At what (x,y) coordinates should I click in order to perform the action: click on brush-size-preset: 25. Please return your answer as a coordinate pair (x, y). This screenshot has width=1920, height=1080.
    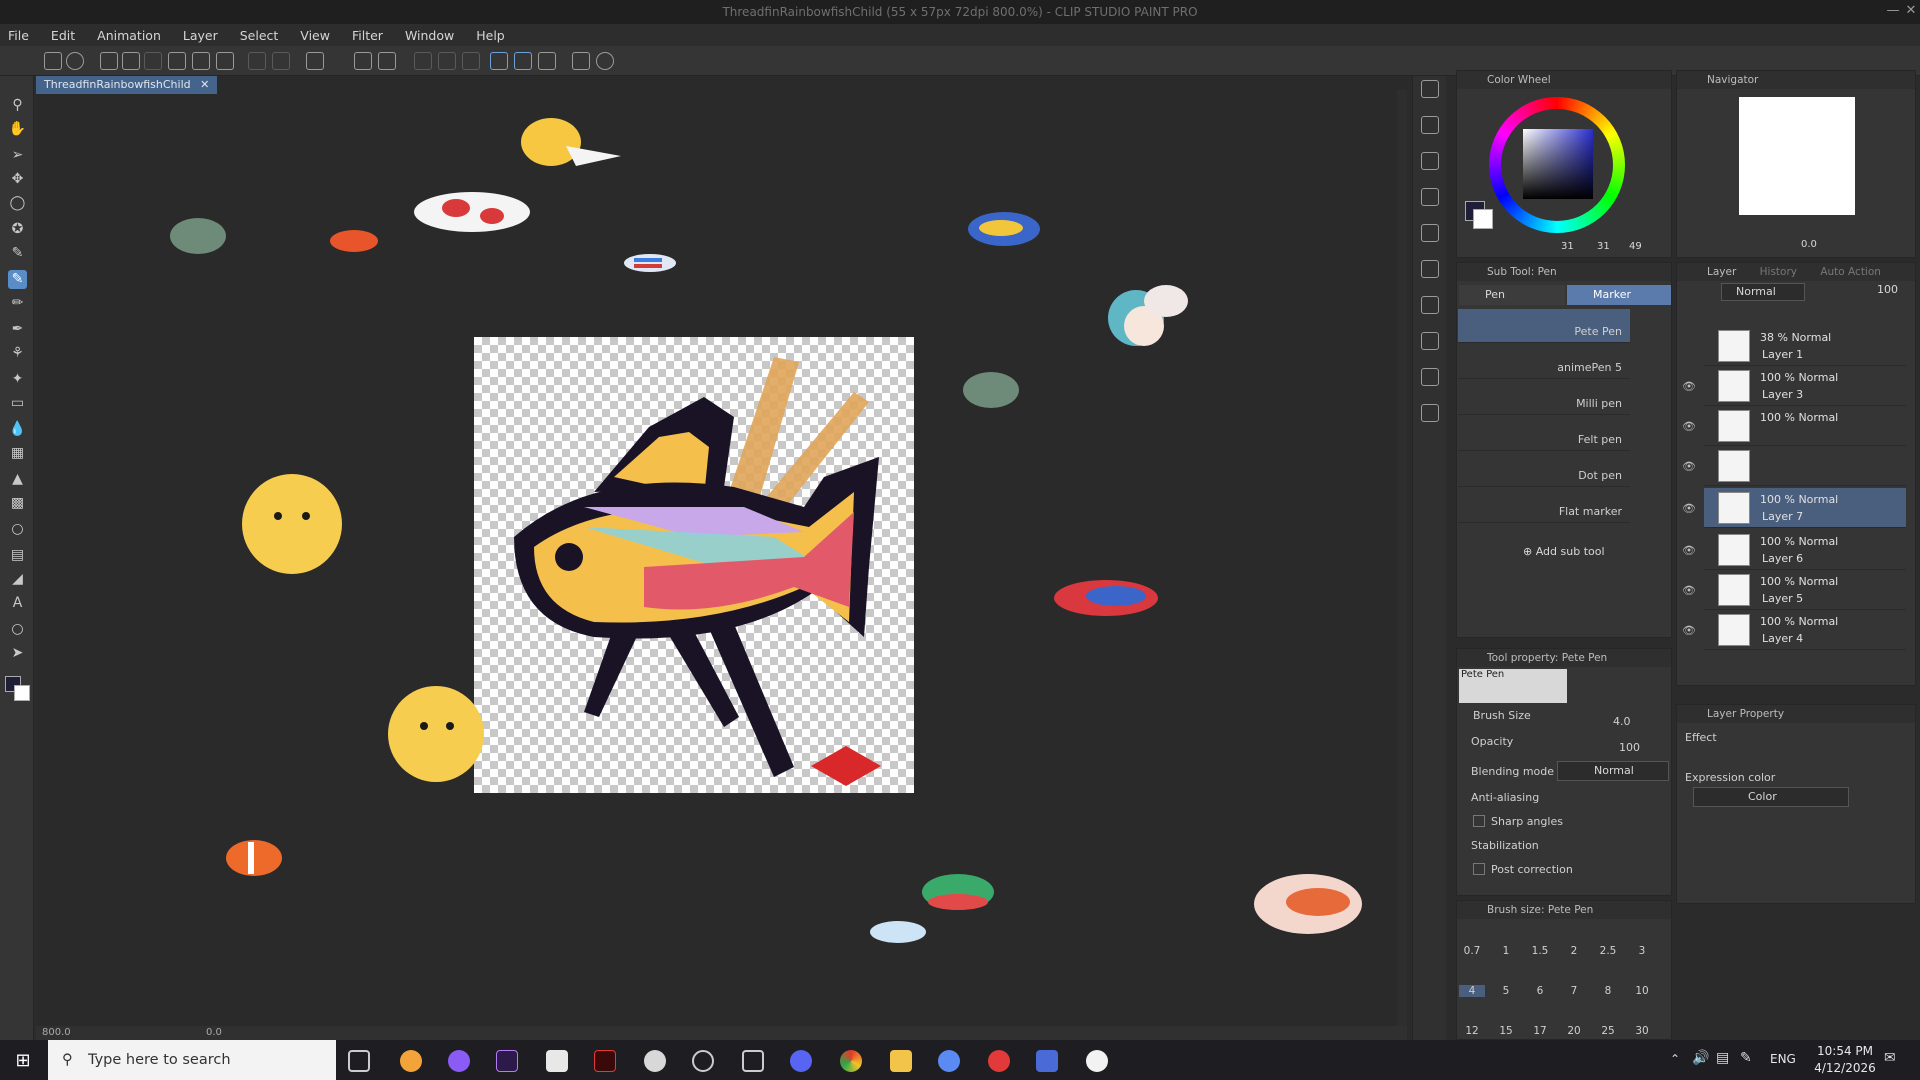
    Looking at the image, I should click on (1608, 1031).